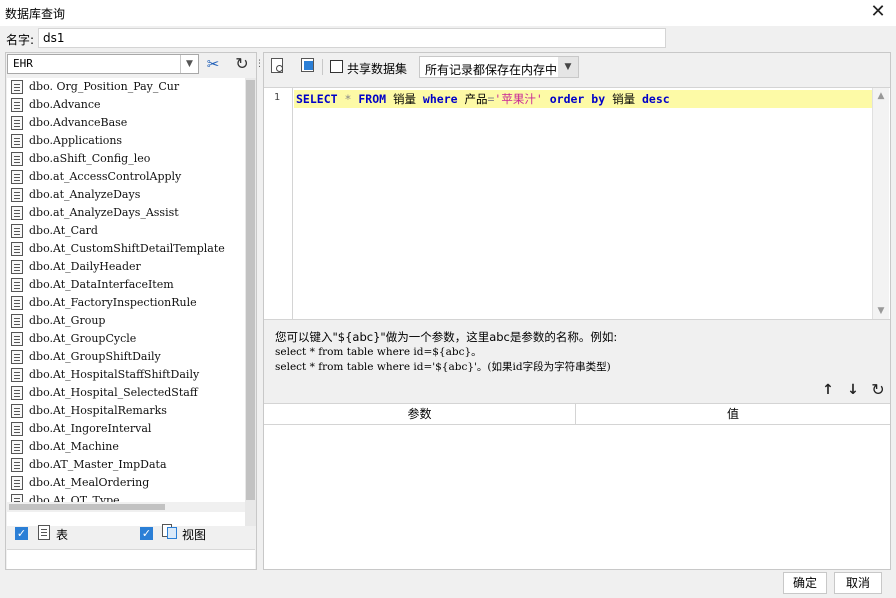 Image resolution: width=896 pixels, height=598 pixels. I want to click on name-input: ds1, so click(352, 38).